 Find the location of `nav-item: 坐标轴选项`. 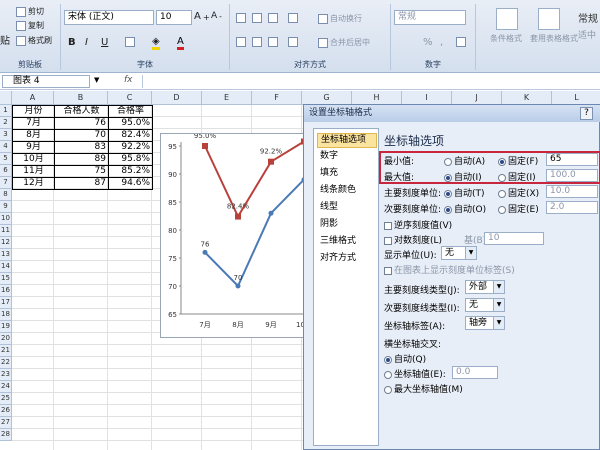

nav-item: 坐标轴选项 is located at coordinates (347, 140).